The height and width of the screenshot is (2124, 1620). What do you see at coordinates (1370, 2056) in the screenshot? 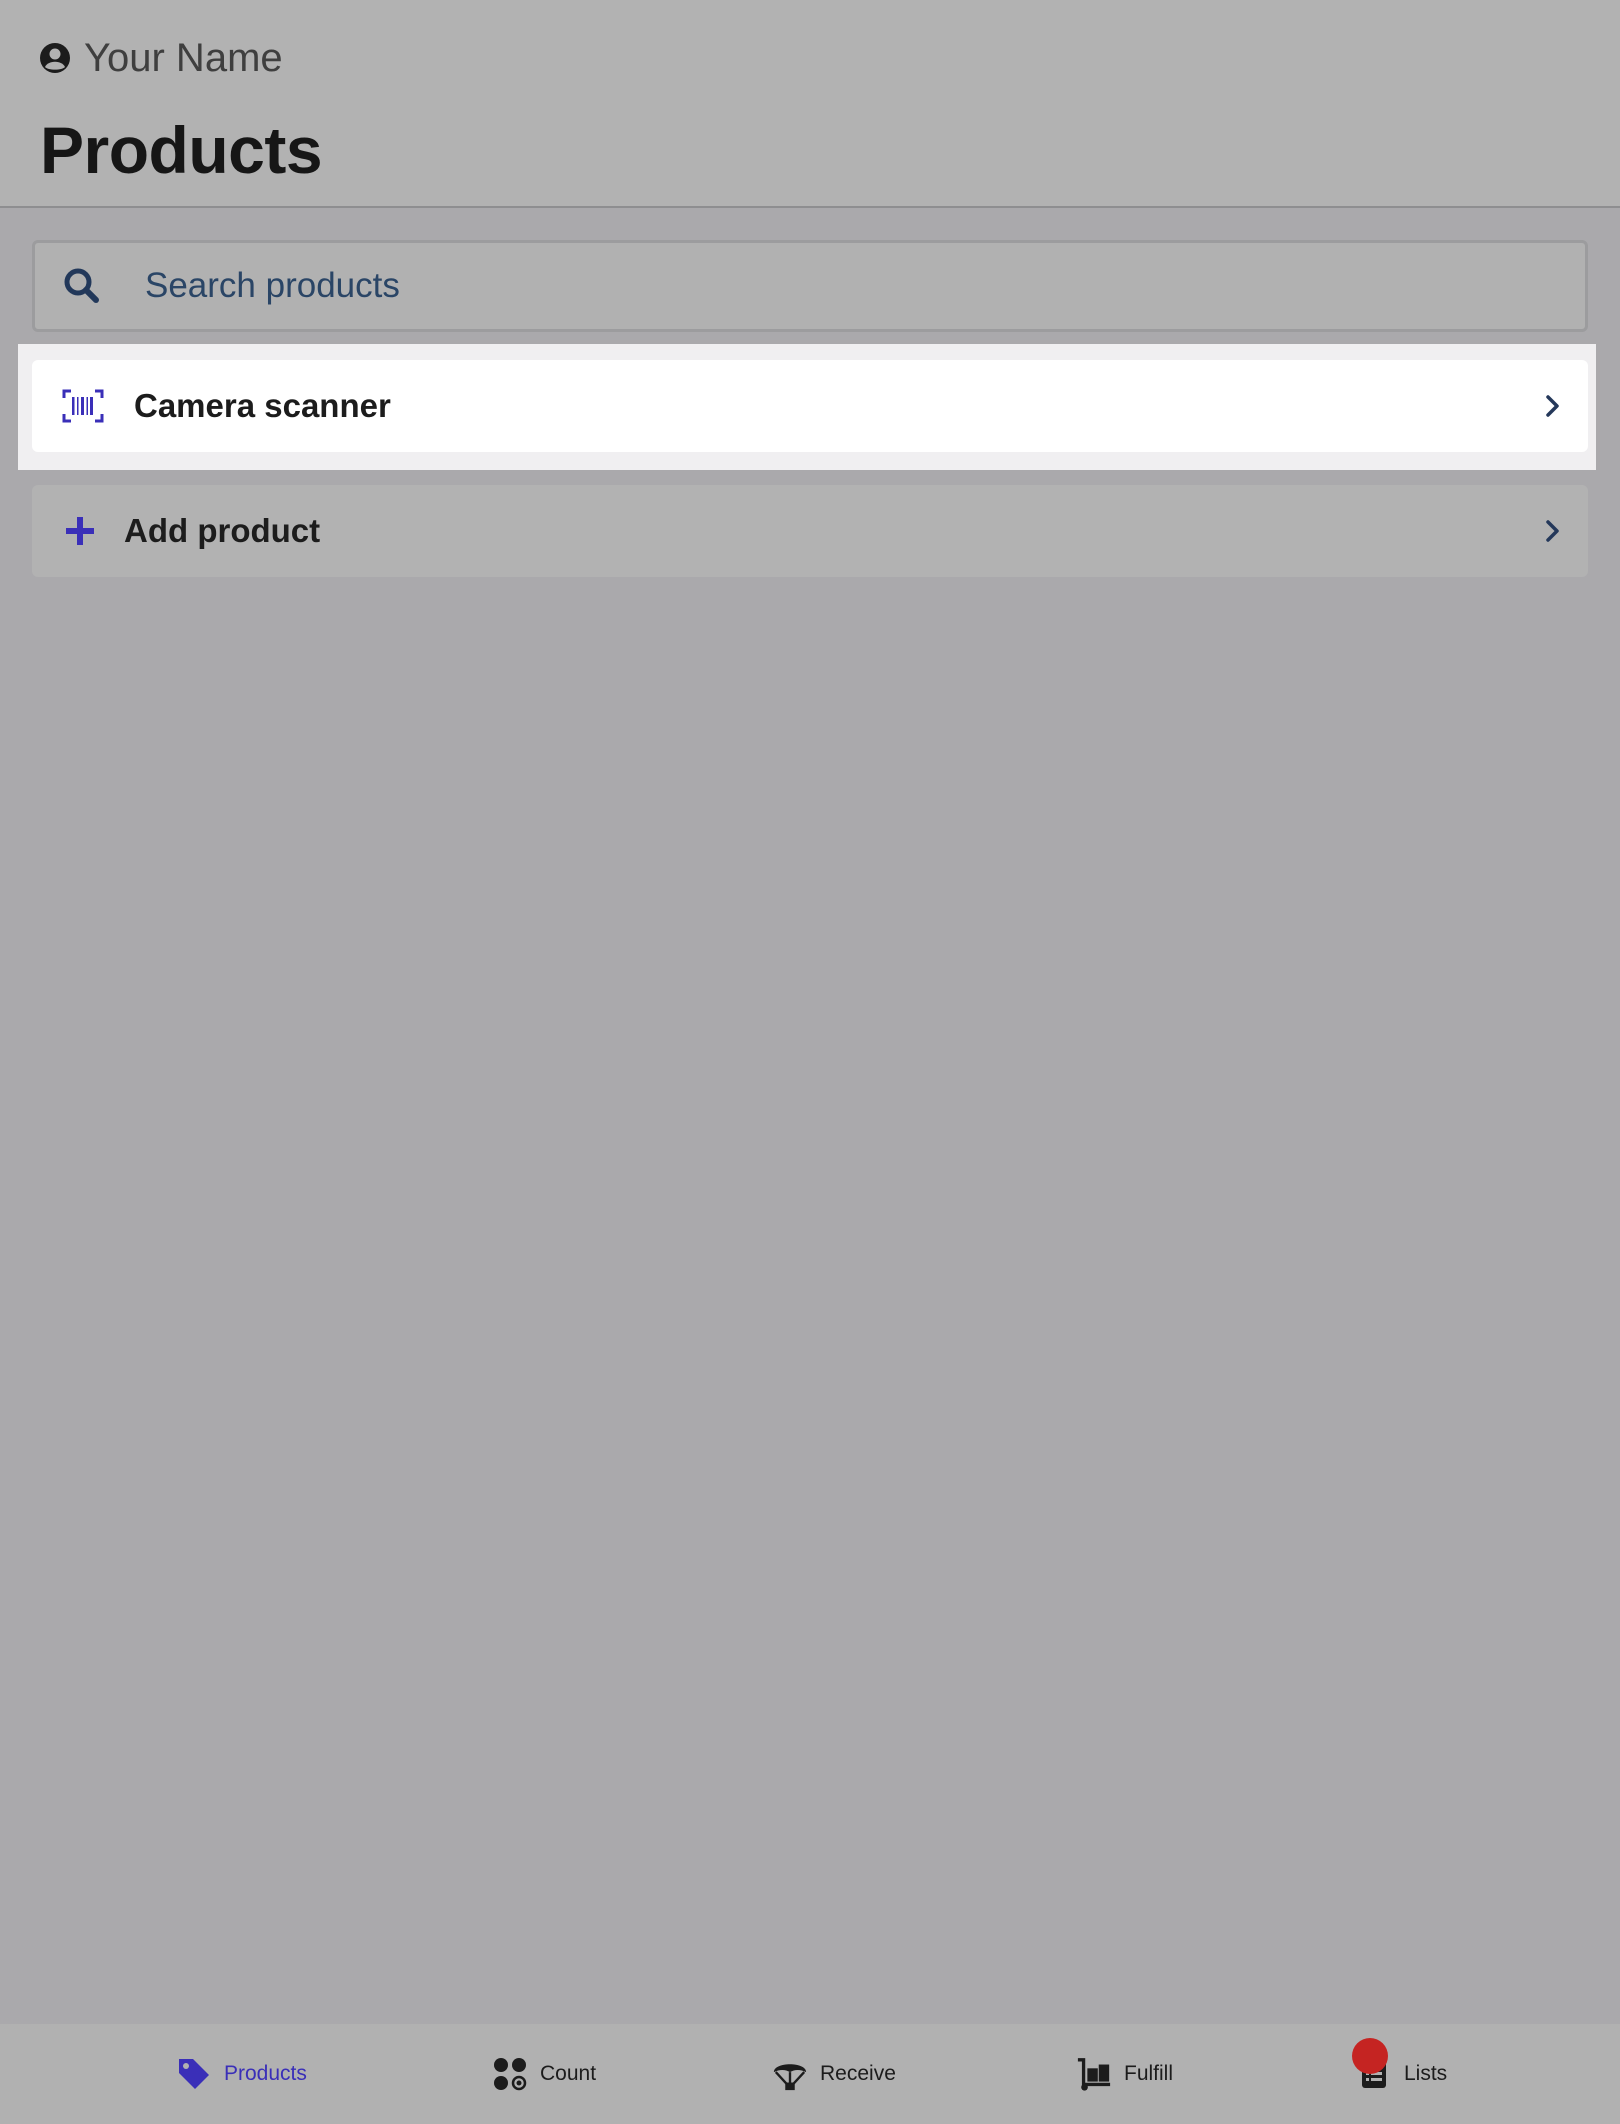
I see `notification-badge` at bounding box center [1370, 2056].